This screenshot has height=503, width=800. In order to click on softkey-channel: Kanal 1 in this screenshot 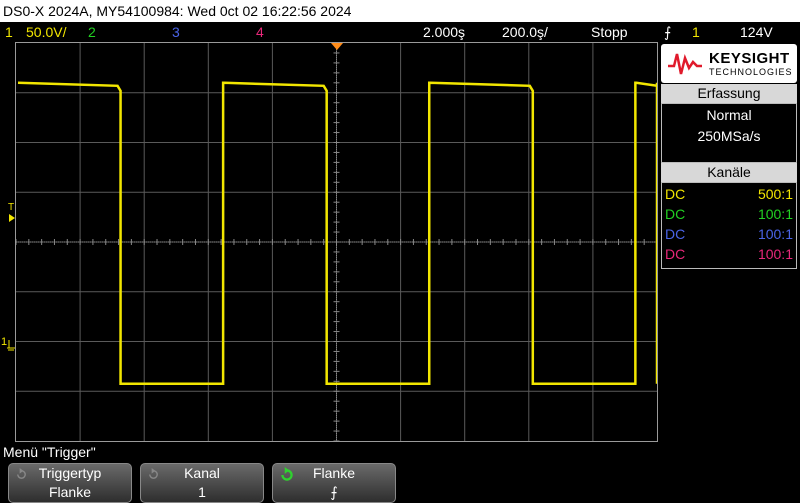, I will do `click(202, 483)`.